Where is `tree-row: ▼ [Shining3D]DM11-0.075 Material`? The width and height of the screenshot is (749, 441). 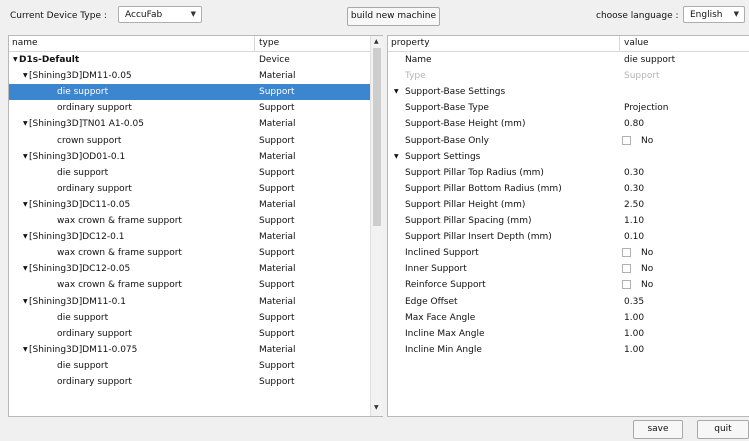 tree-row: ▼ [Shining3D]DM11-0.075 Material is located at coordinates (190, 350).